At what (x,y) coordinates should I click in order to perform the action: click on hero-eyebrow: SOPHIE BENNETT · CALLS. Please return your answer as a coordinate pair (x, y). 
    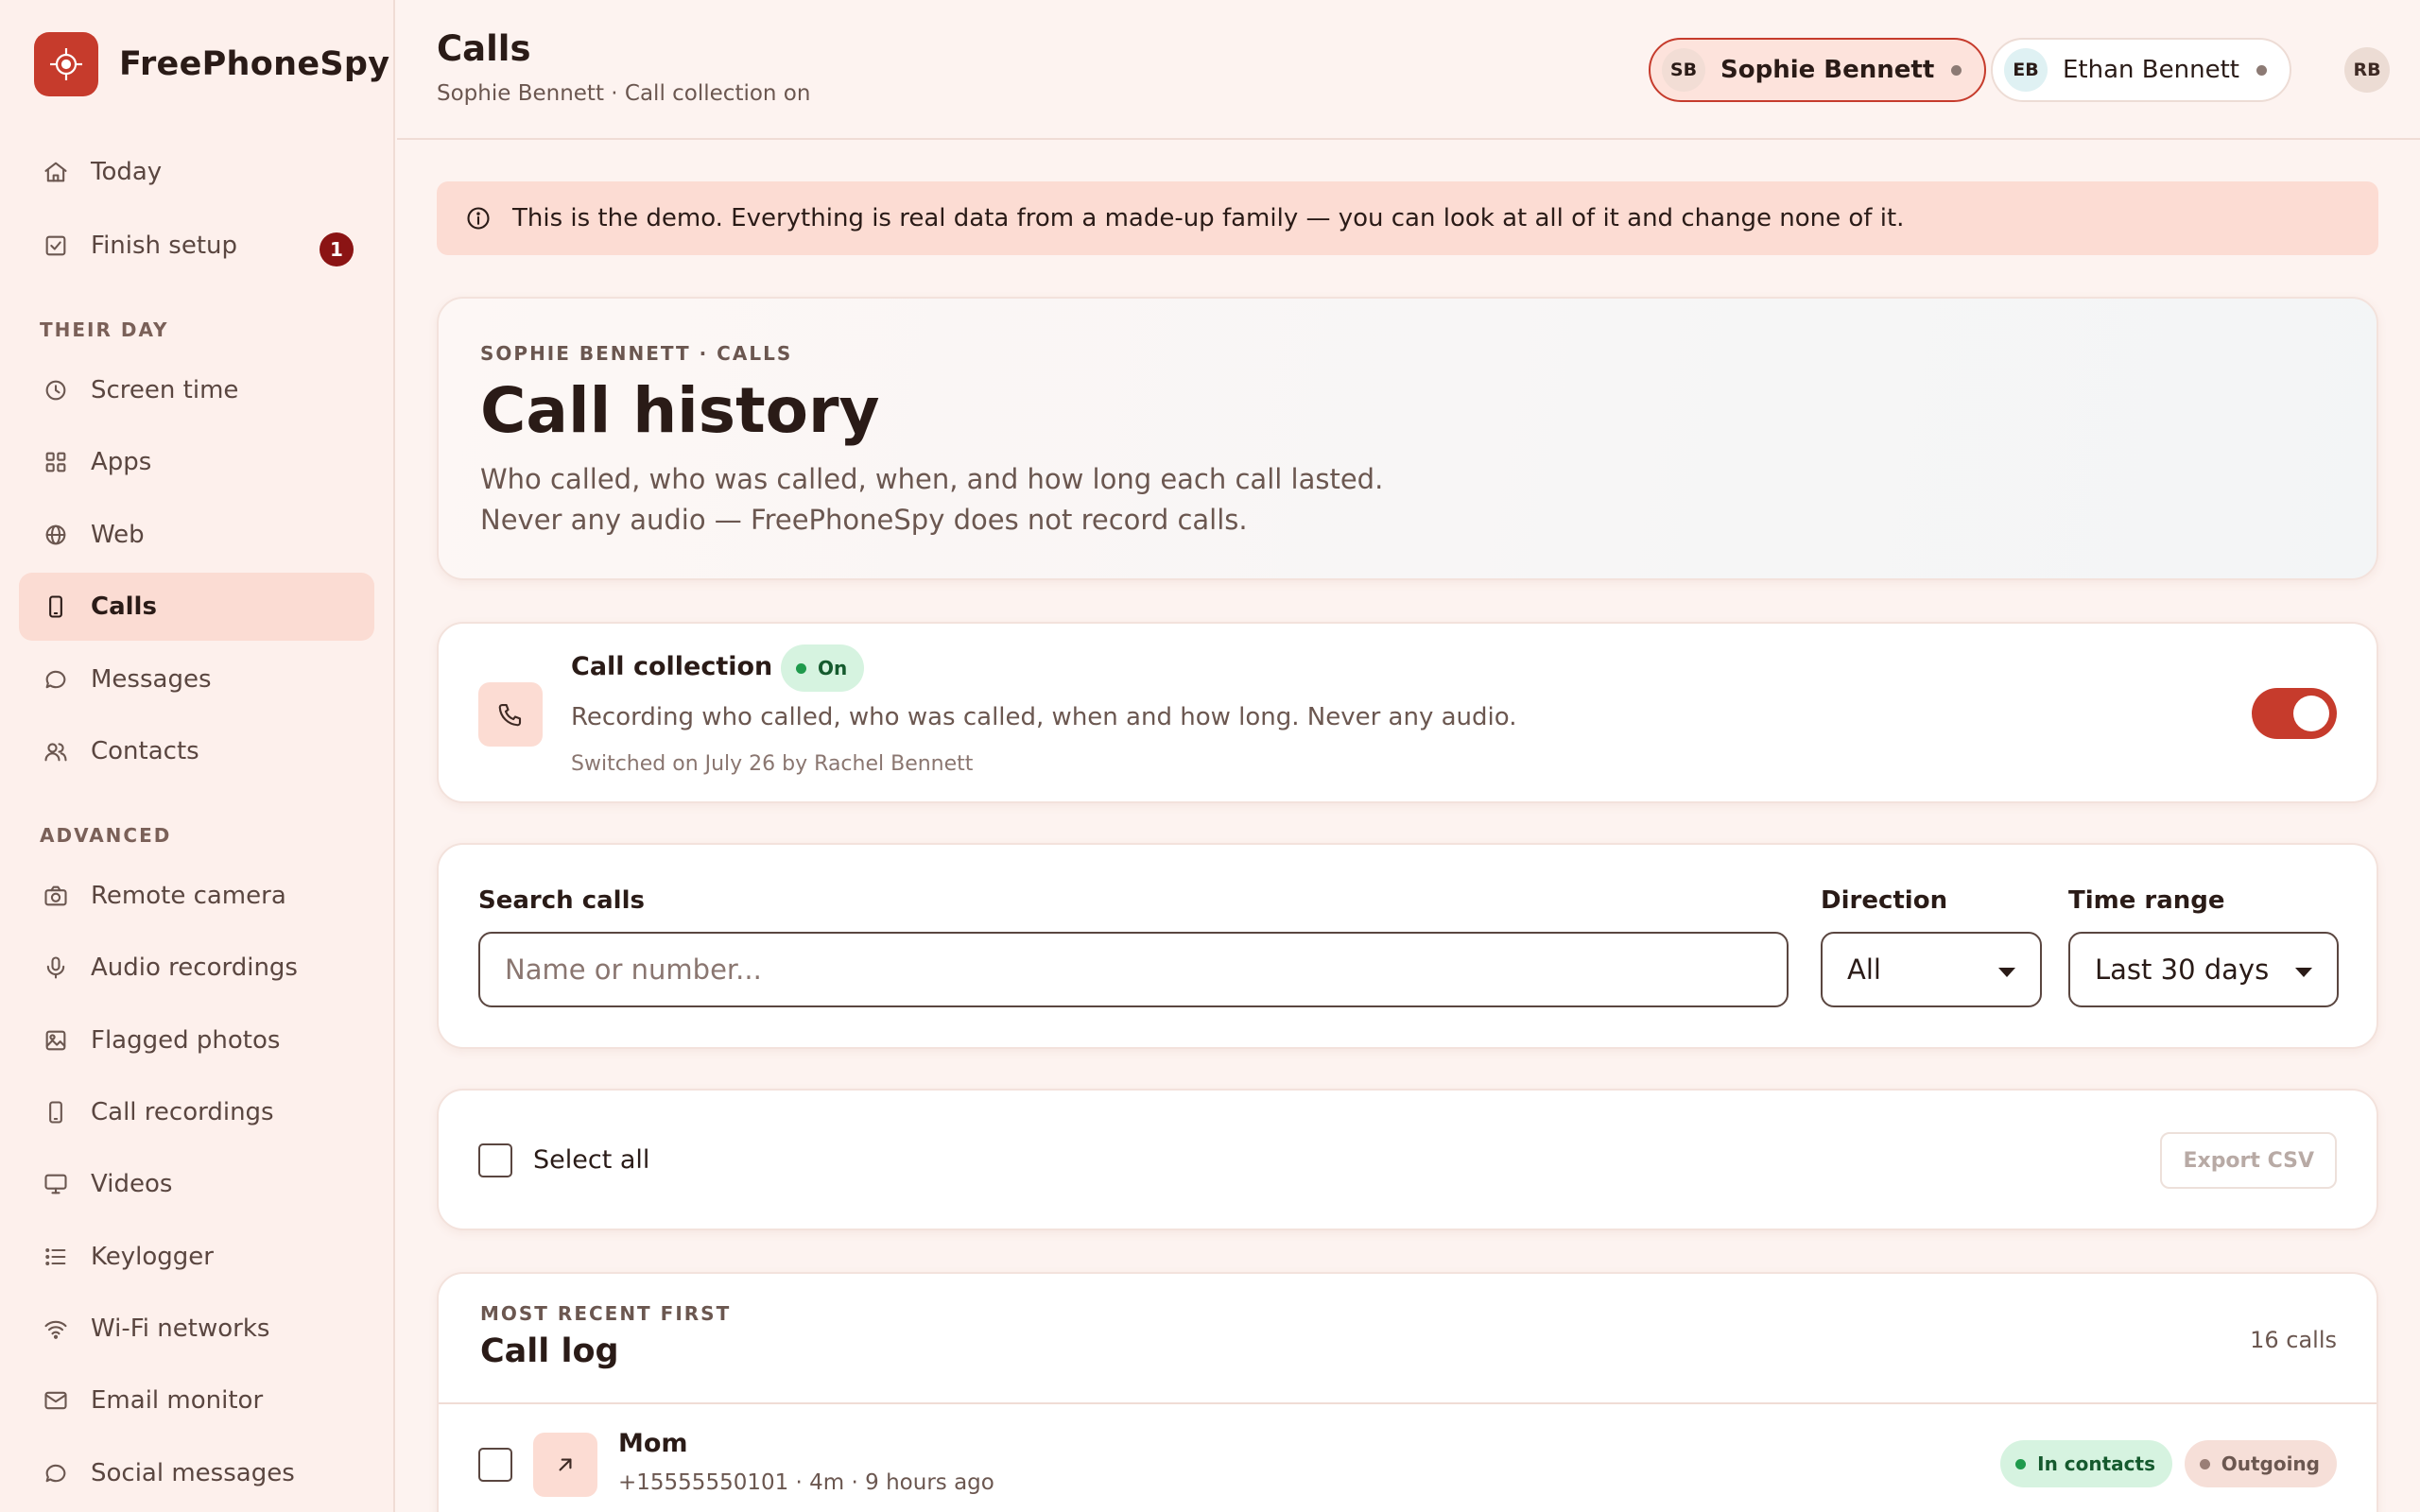
    Looking at the image, I should click on (636, 353).